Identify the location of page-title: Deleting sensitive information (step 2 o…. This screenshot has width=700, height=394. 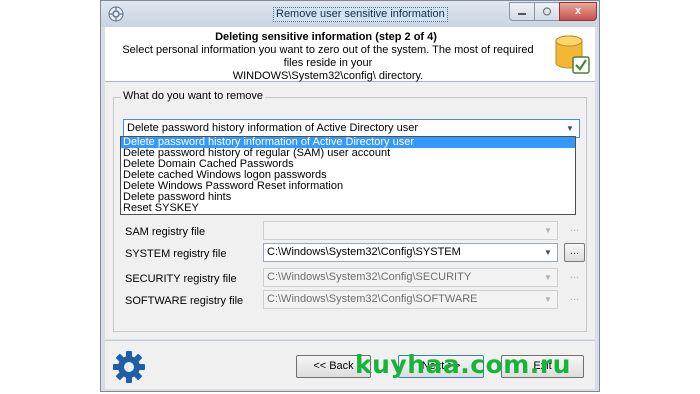
(326, 37).